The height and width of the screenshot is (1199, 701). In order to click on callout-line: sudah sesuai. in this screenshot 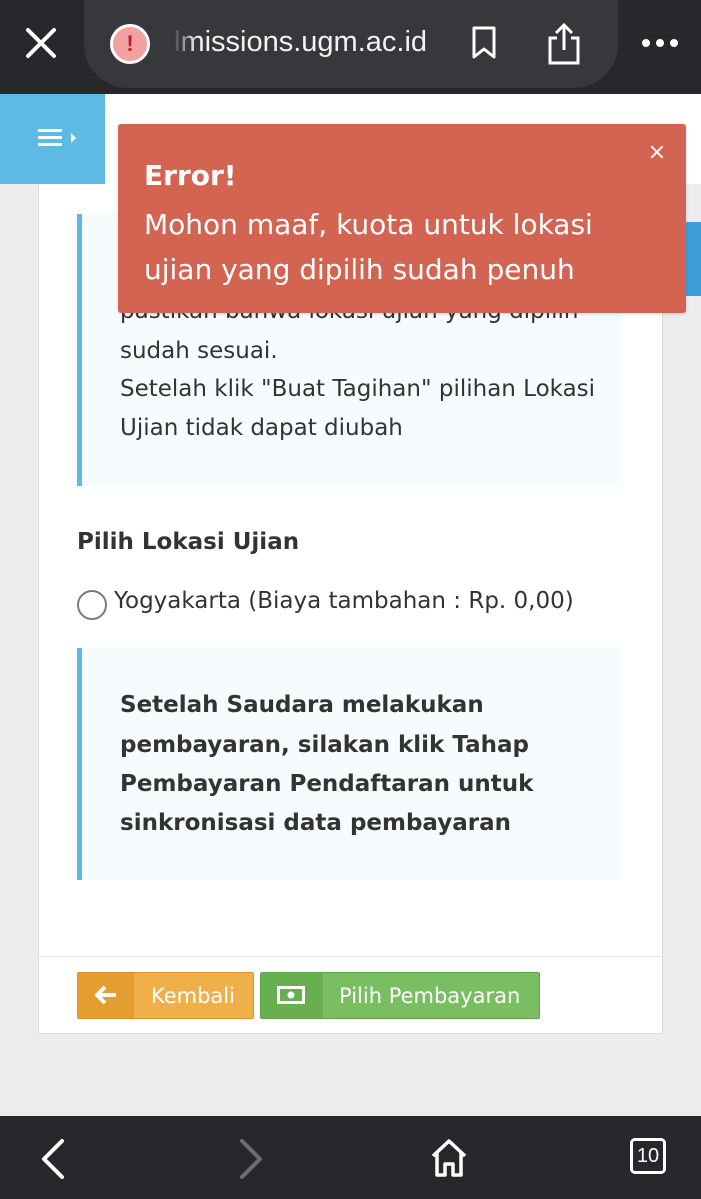, I will do `click(199, 351)`.